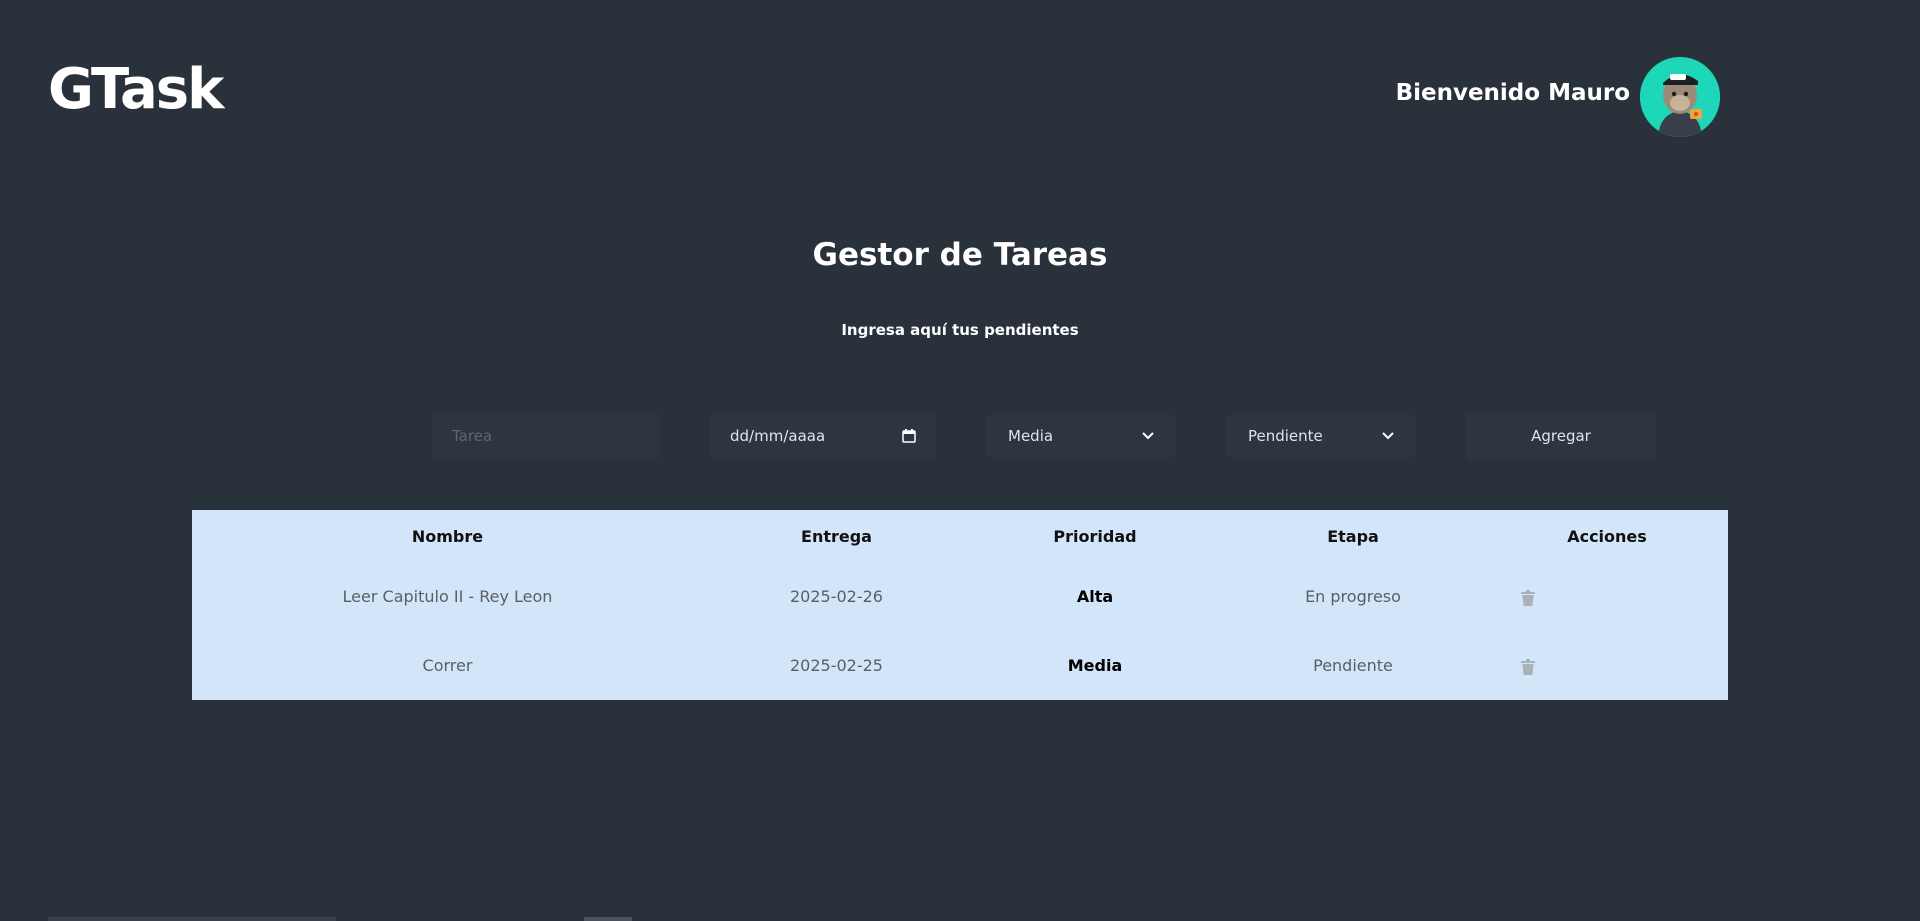  I want to click on task-stage: En progreso, so click(1353, 596).